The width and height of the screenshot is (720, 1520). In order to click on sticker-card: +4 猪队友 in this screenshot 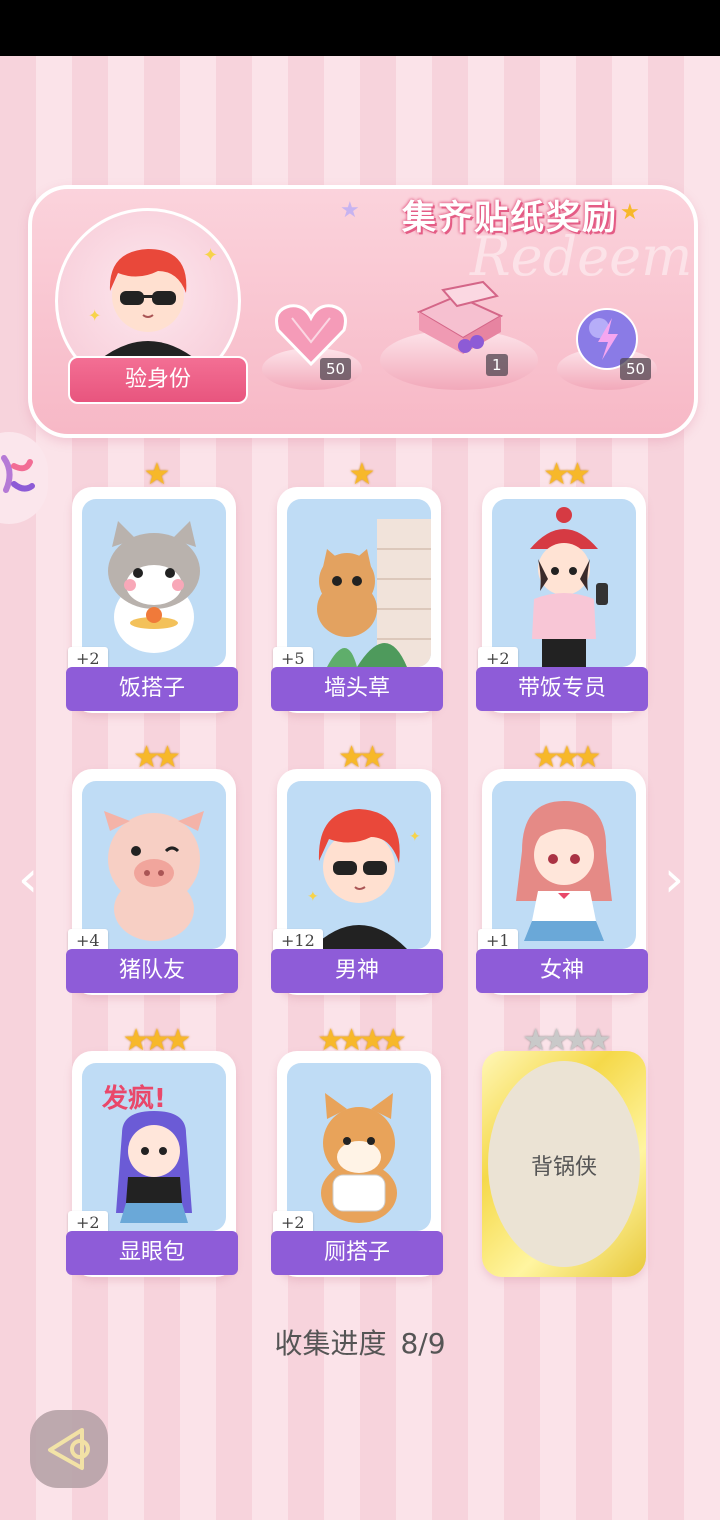, I will do `click(152, 882)`.